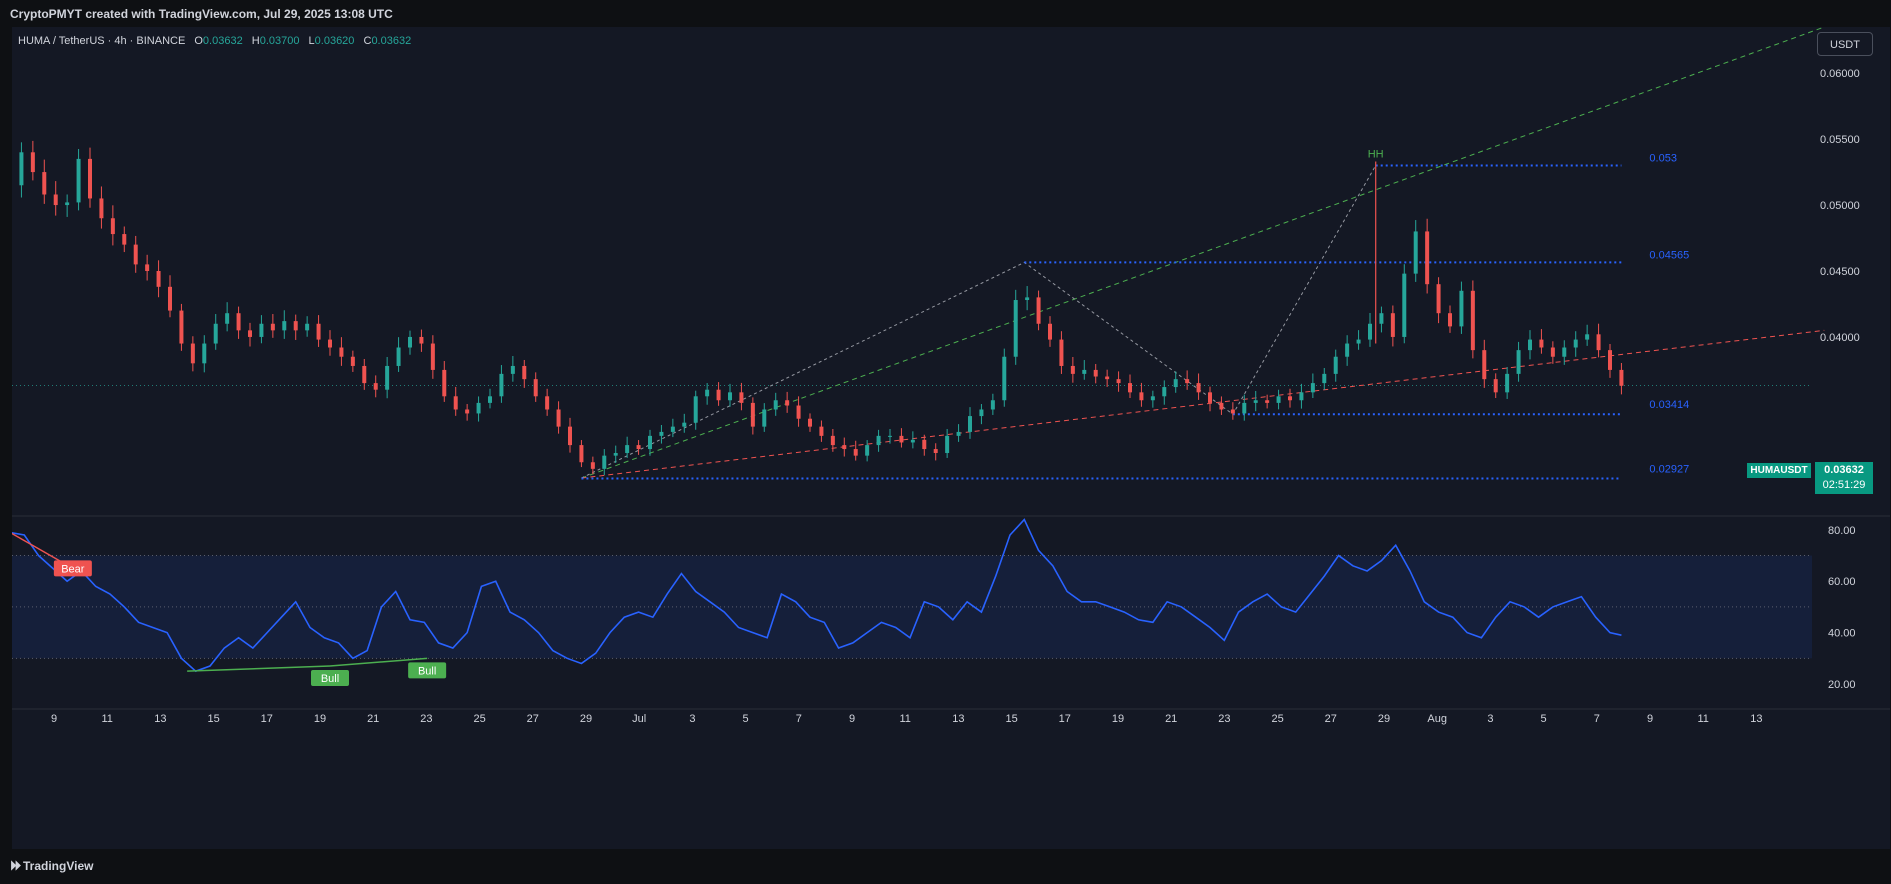 This screenshot has width=1891, height=884. What do you see at coordinates (222, 41) in the screenshot?
I see `open-value: 0.03632` at bounding box center [222, 41].